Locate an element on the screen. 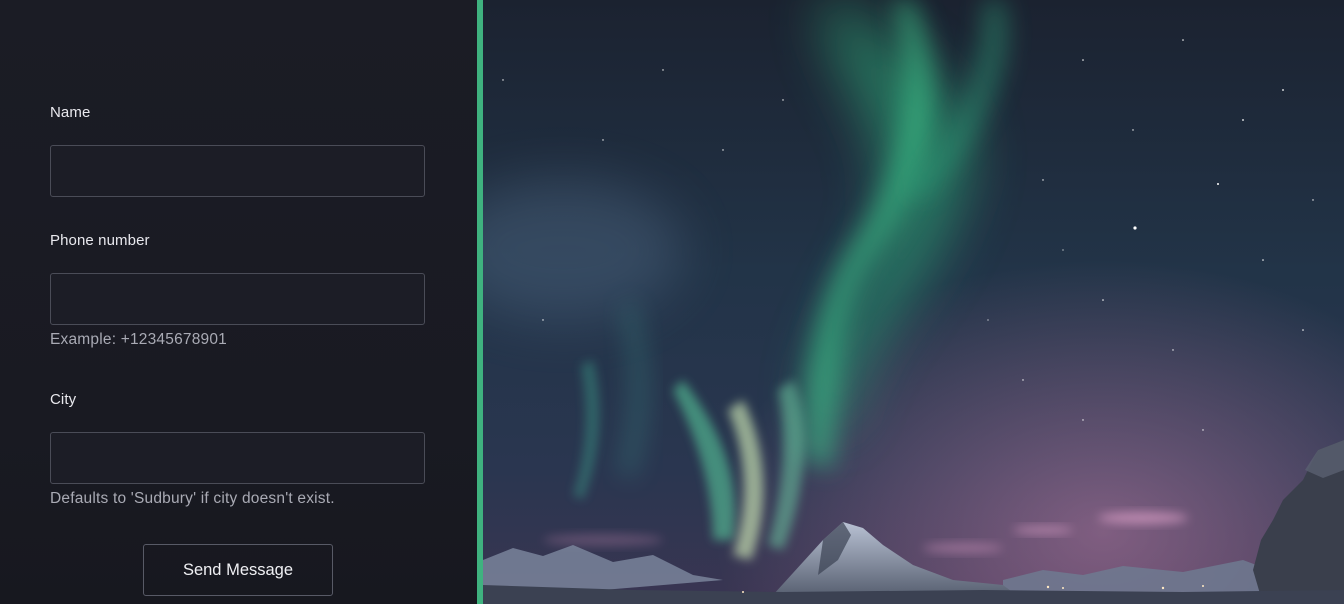 This screenshot has width=1344, height=604. city-input is located at coordinates (237, 458).